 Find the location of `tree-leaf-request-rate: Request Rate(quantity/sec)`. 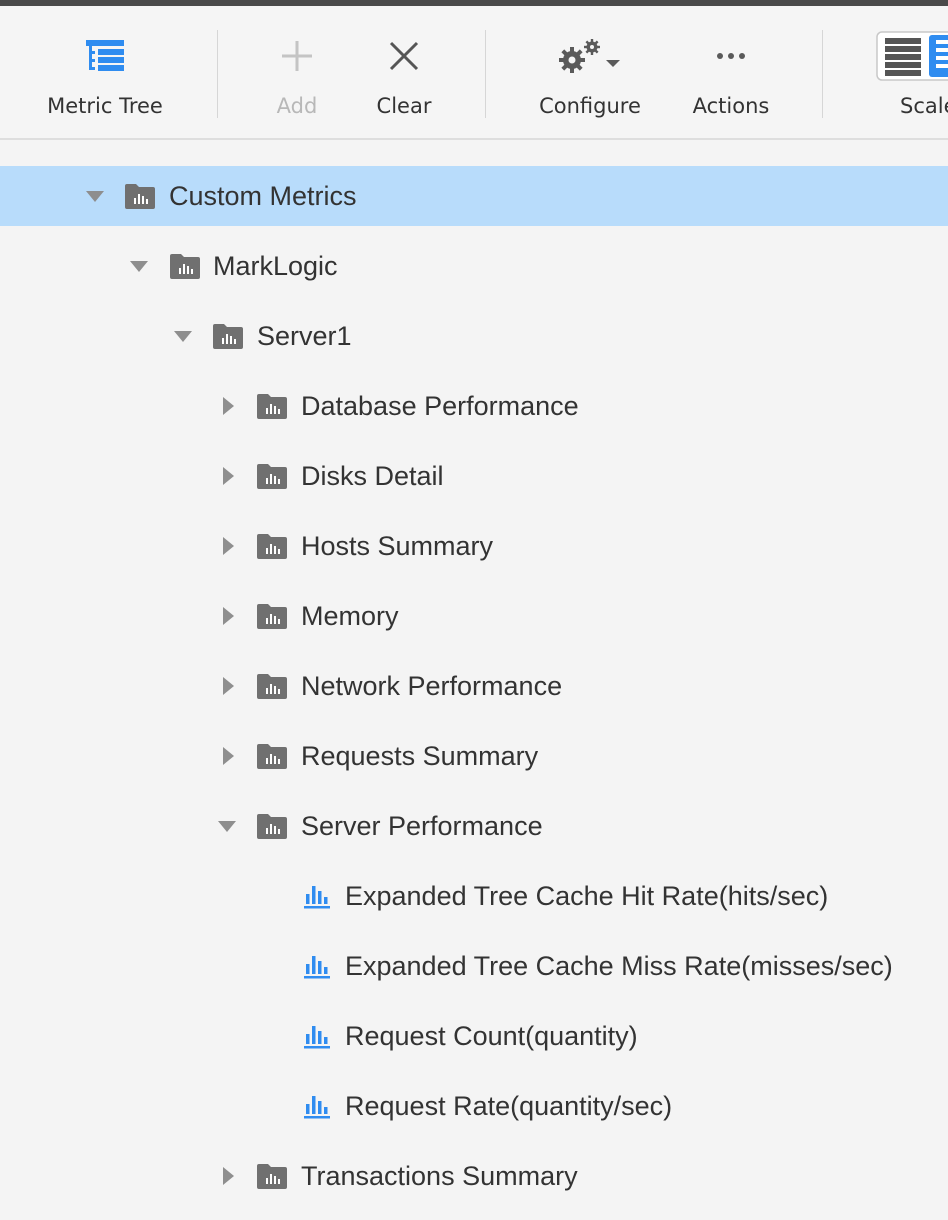

tree-leaf-request-rate: Request Rate(quantity/sec) is located at coordinates (474, 1106).